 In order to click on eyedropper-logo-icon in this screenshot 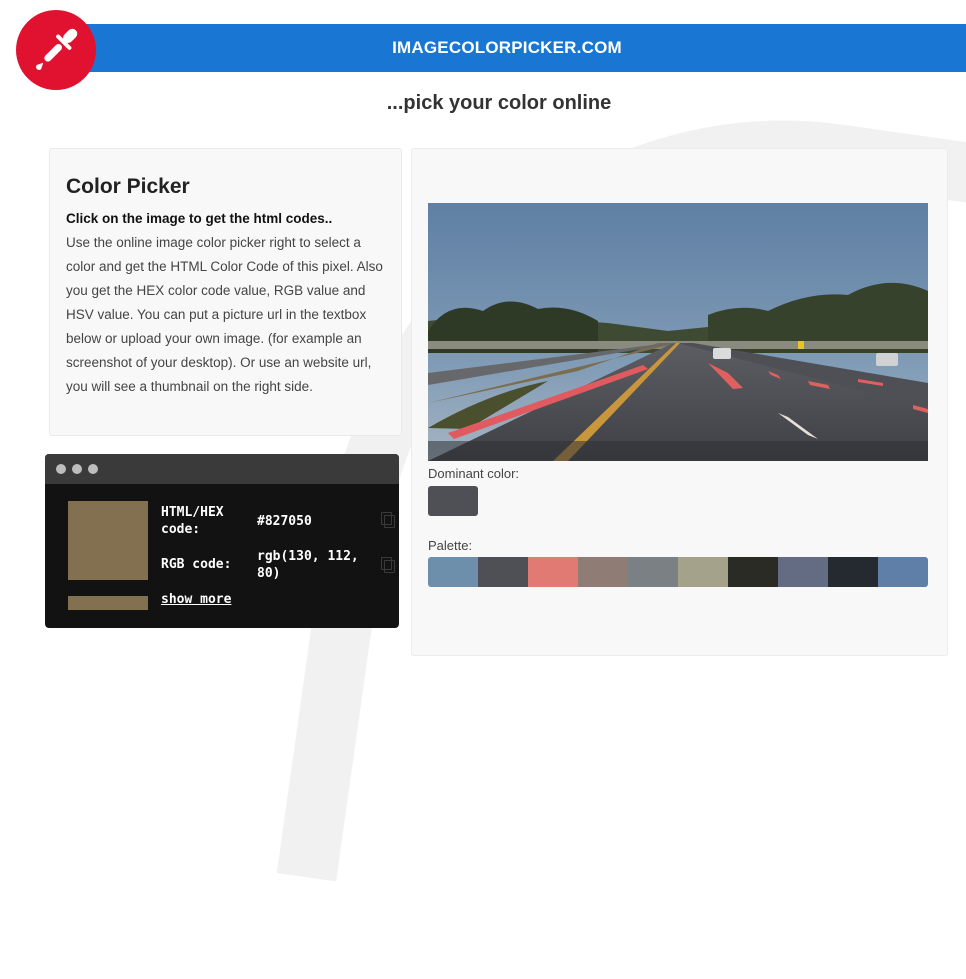, I will do `click(56, 50)`.